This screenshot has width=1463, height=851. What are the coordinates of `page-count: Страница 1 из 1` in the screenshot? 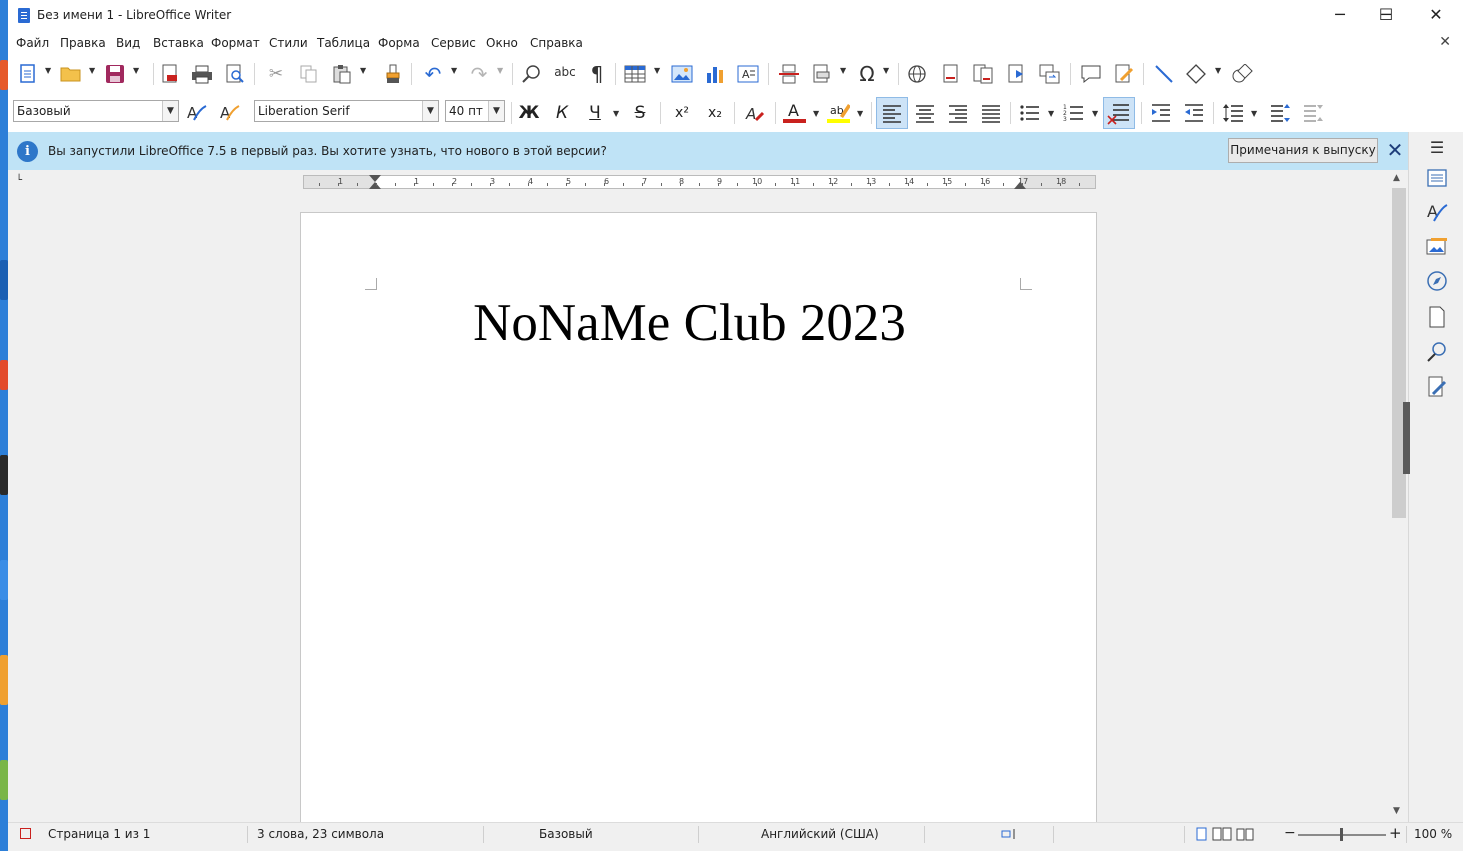 It's located at (99, 834).